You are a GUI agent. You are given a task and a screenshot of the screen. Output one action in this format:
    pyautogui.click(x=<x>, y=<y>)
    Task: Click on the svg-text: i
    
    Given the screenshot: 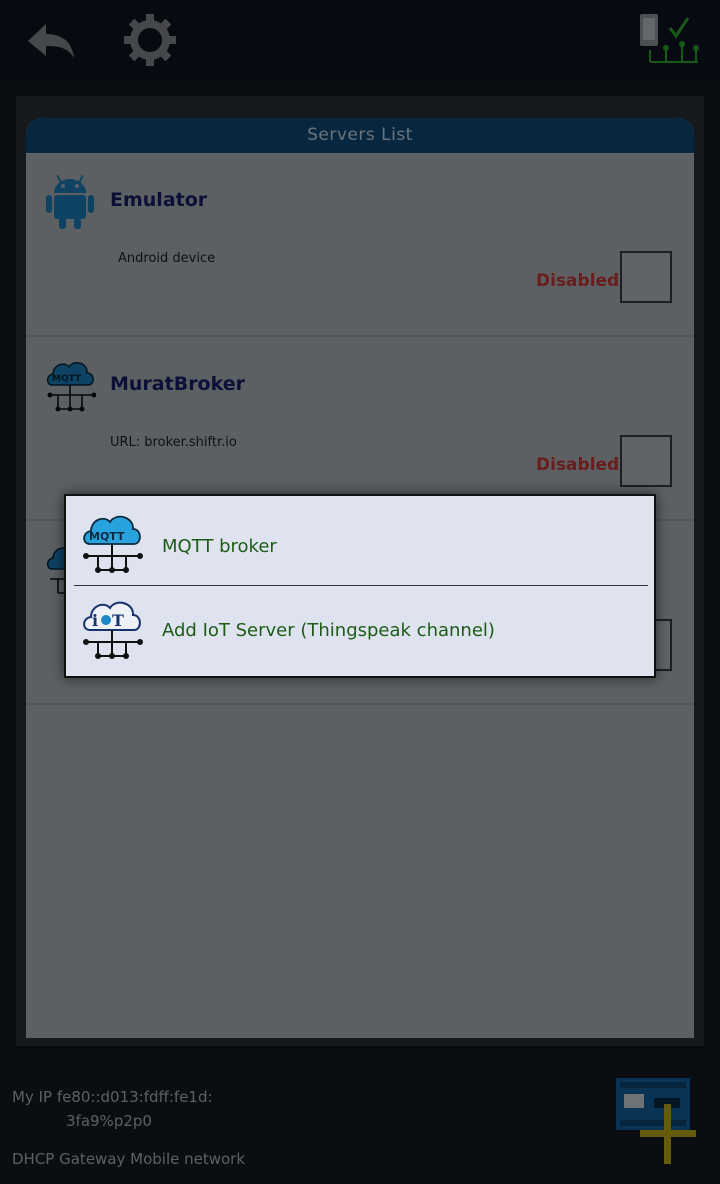 What is the action you would take?
    pyautogui.click(x=95, y=620)
    